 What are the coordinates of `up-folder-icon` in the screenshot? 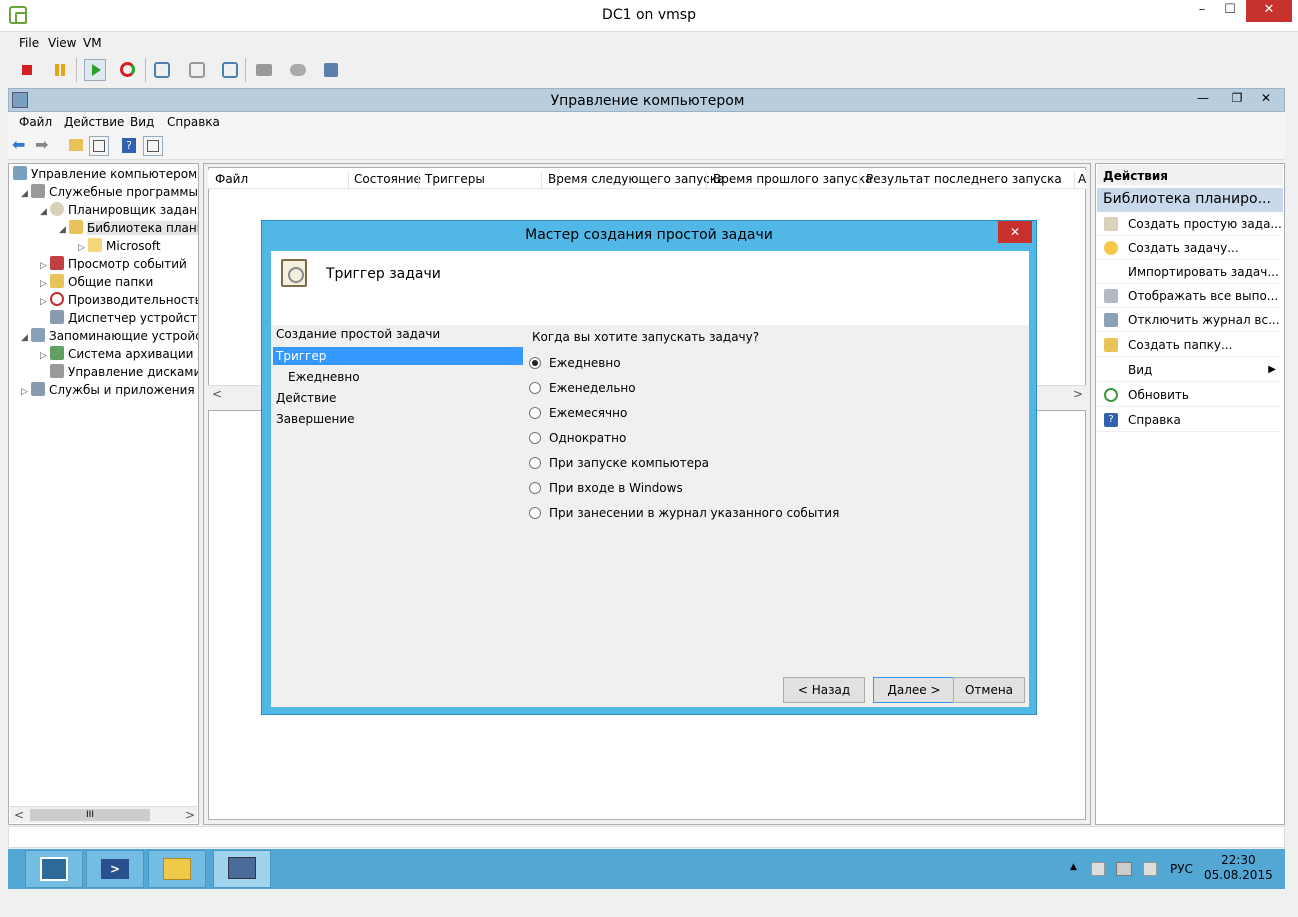 It's located at (76, 146).